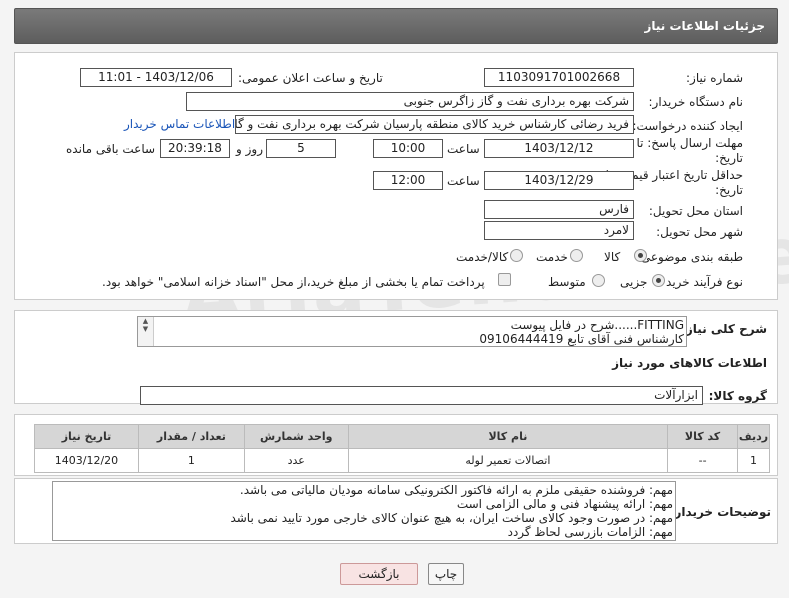 The height and width of the screenshot is (598, 789). Describe the element at coordinates (508, 436) in the screenshot. I see `col-name: نام کالا` at that location.